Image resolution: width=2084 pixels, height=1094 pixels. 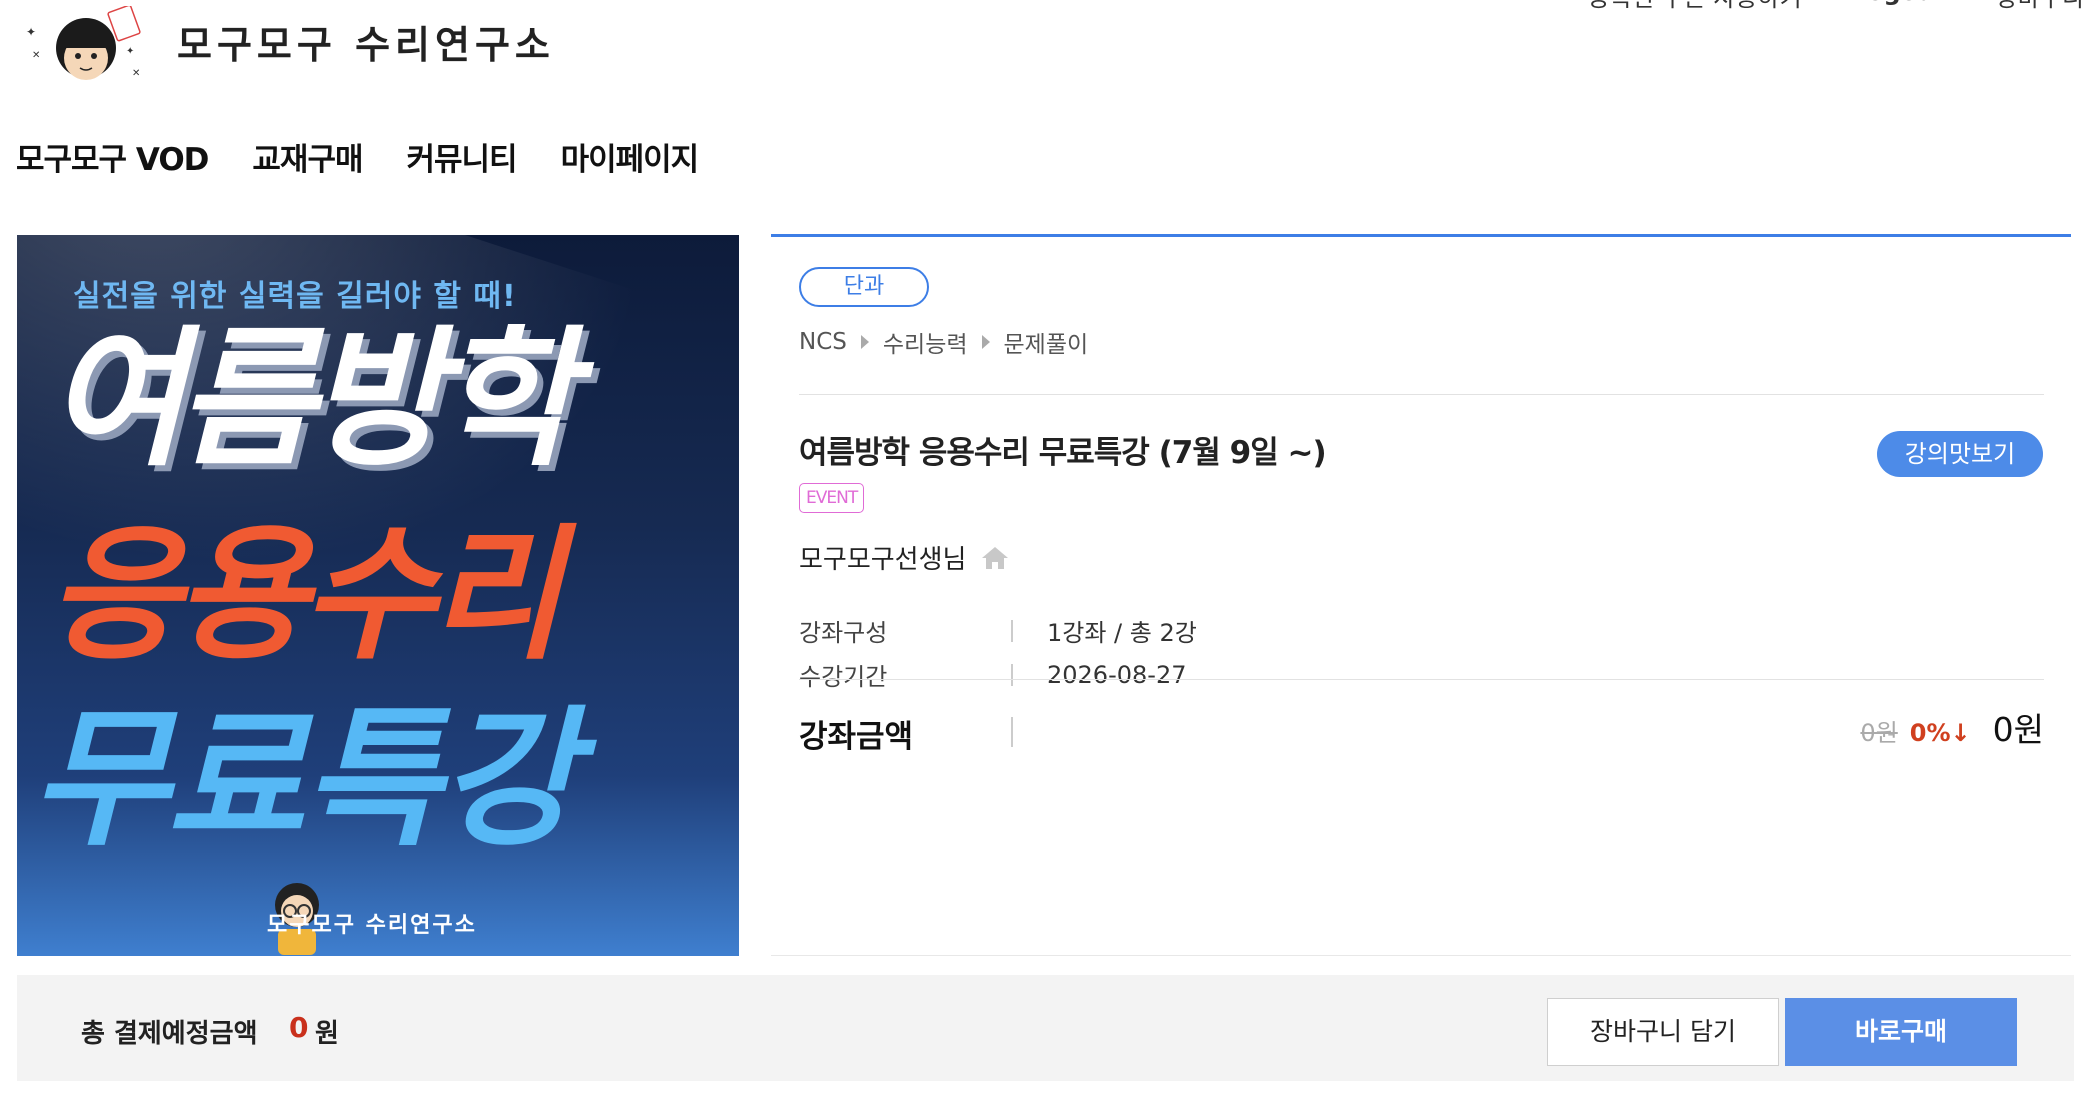 What do you see at coordinates (992, 674) in the screenshot?
I see `detail-row-period: 수강기간 2026-08-27` at bounding box center [992, 674].